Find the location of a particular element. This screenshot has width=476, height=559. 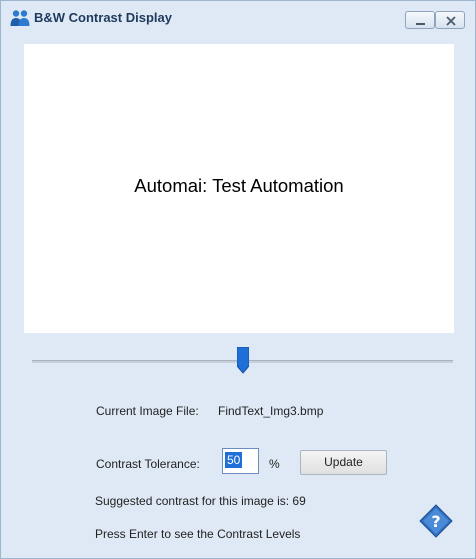

close-button is located at coordinates (450, 20).